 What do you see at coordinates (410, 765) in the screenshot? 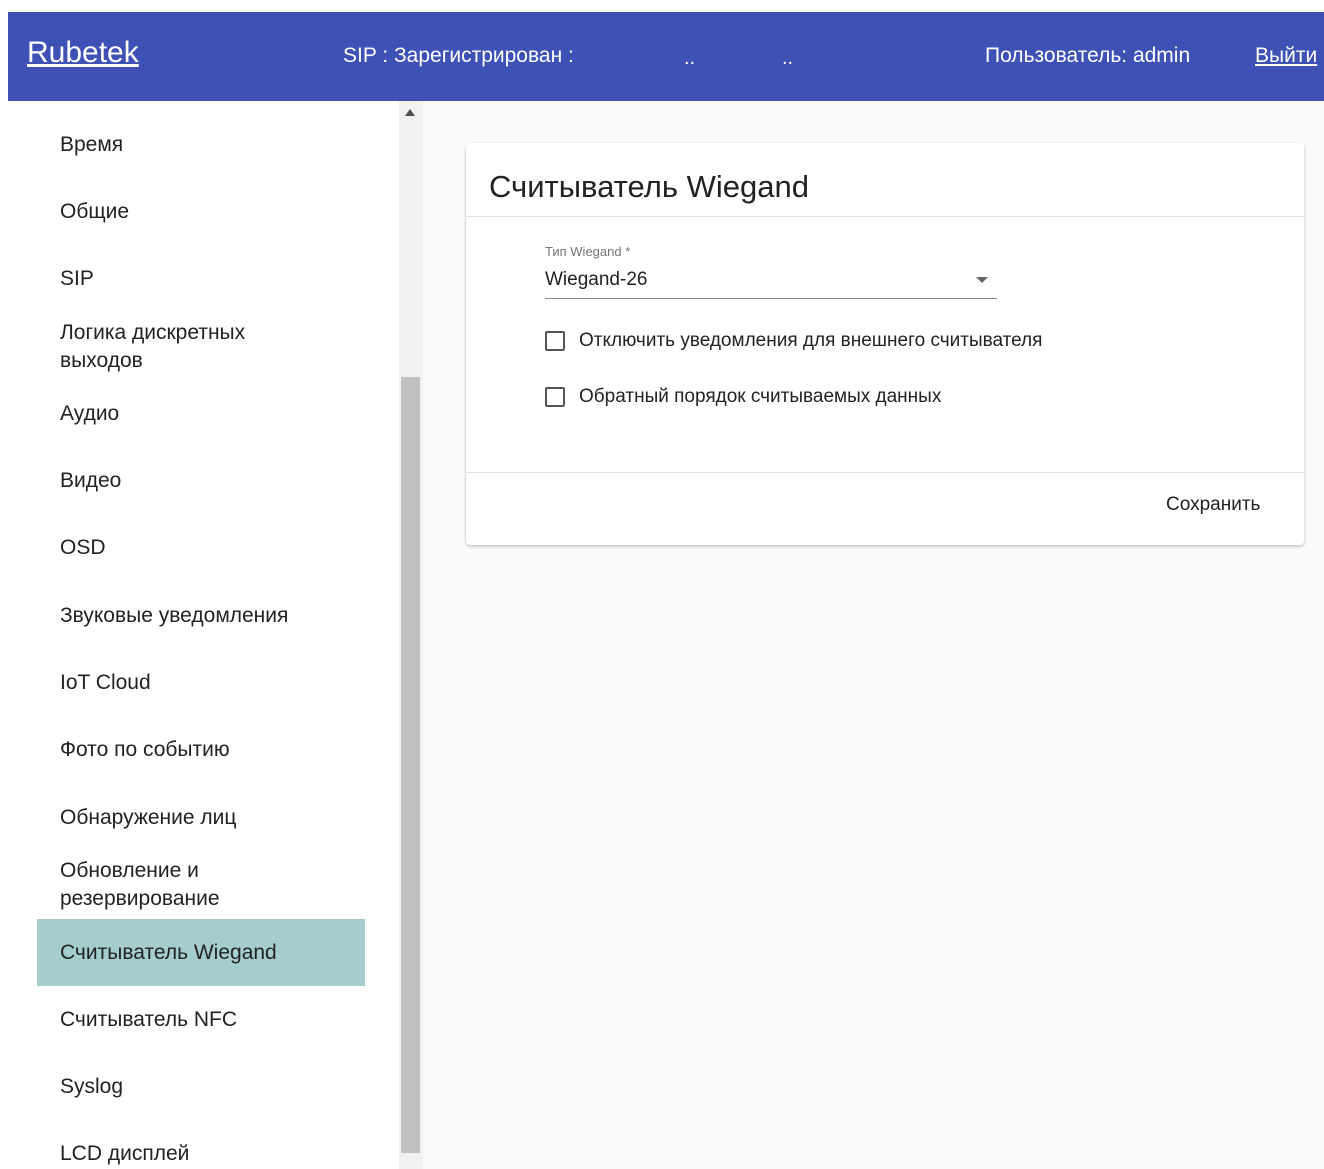
I see `scrollbar-thumb` at bounding box center [410, 765].